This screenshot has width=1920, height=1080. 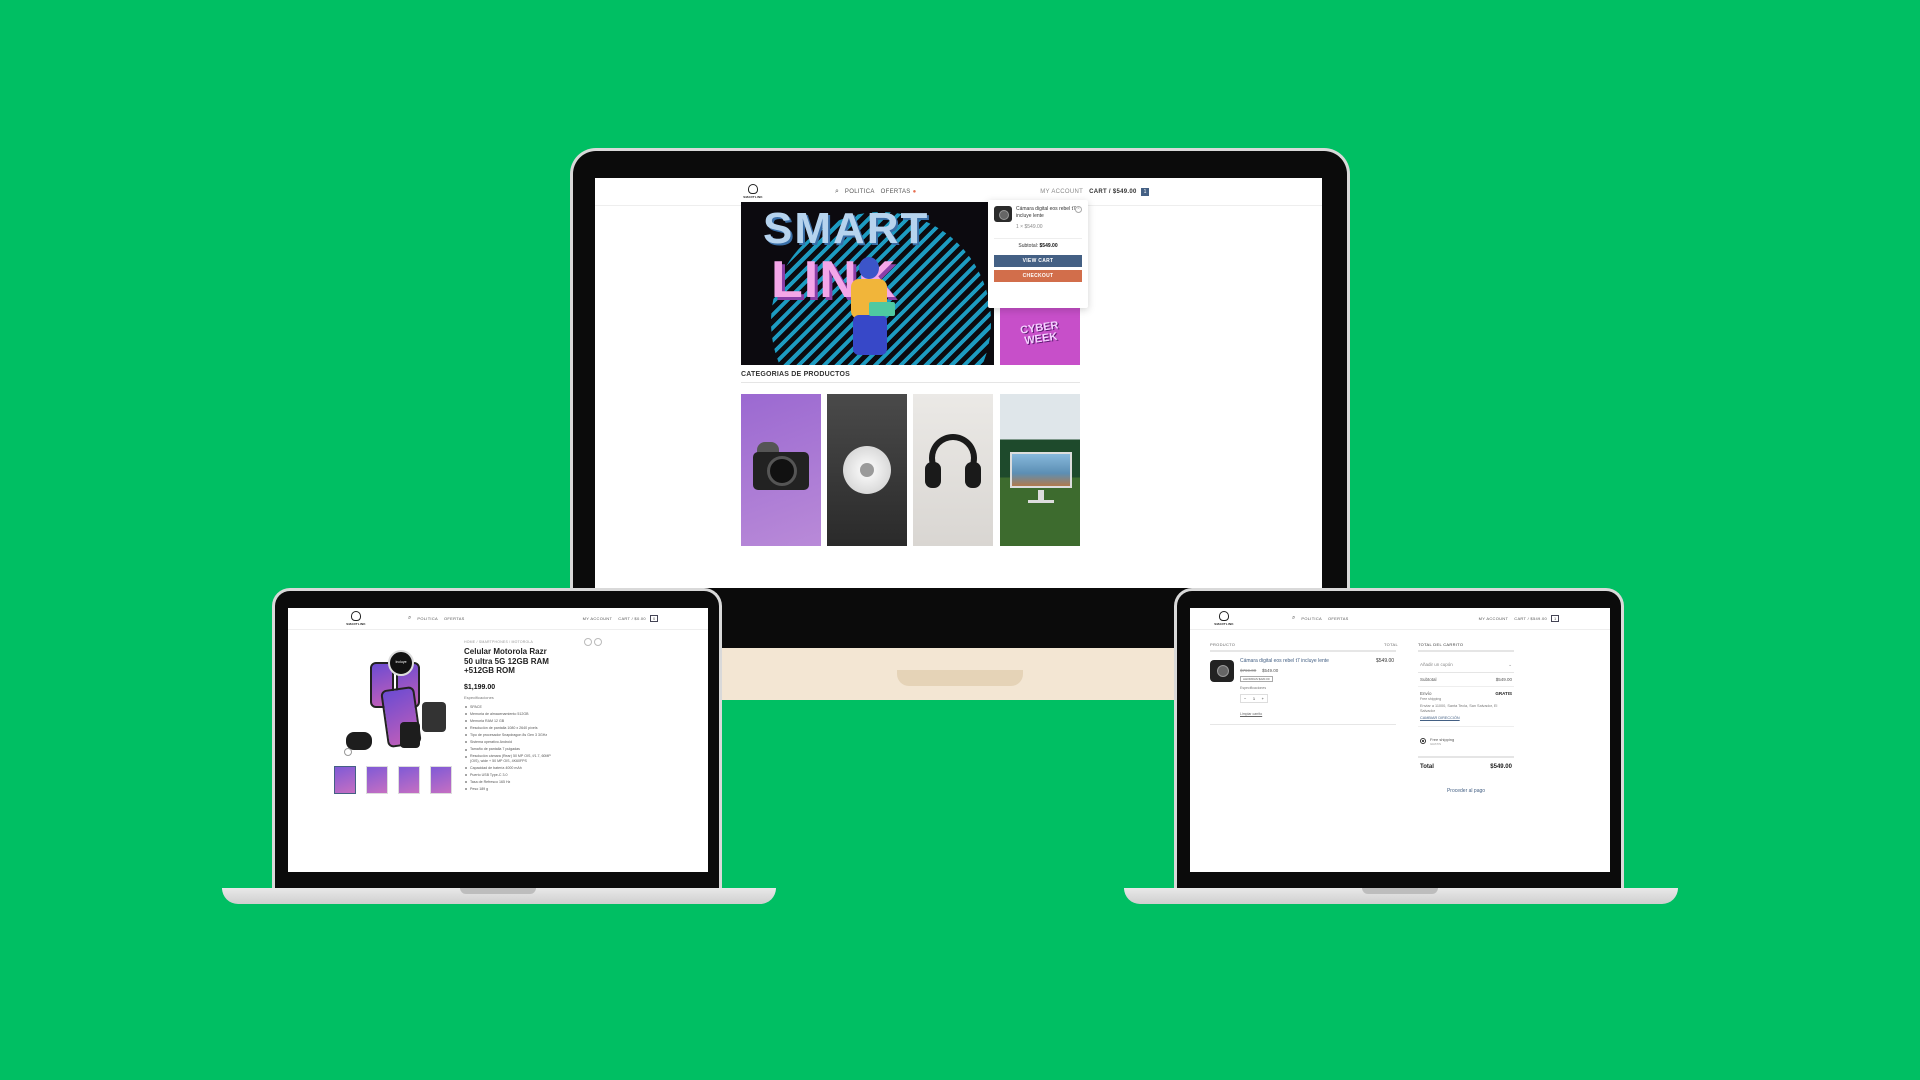 What do you see at coordinates (1466, 720) in the screenshot?
I see `change-address-link: CAMBIAR DIRECCIÓN` at bounding box center [1466, 720].